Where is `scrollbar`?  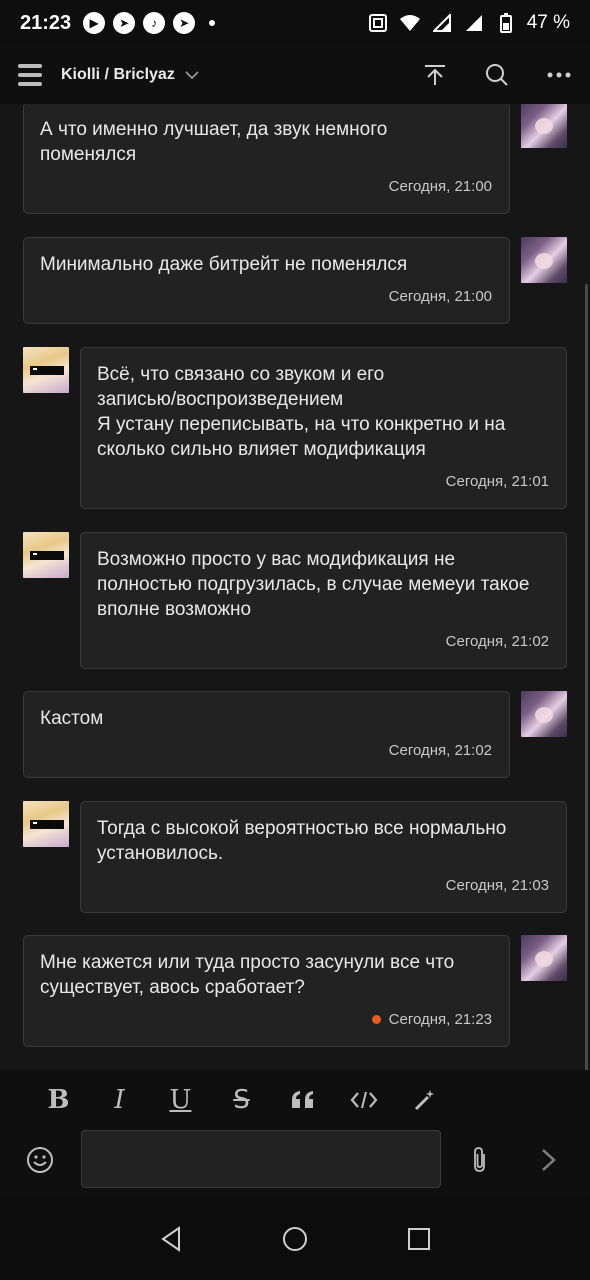 scrollbar is located at coordinates (586, 677).